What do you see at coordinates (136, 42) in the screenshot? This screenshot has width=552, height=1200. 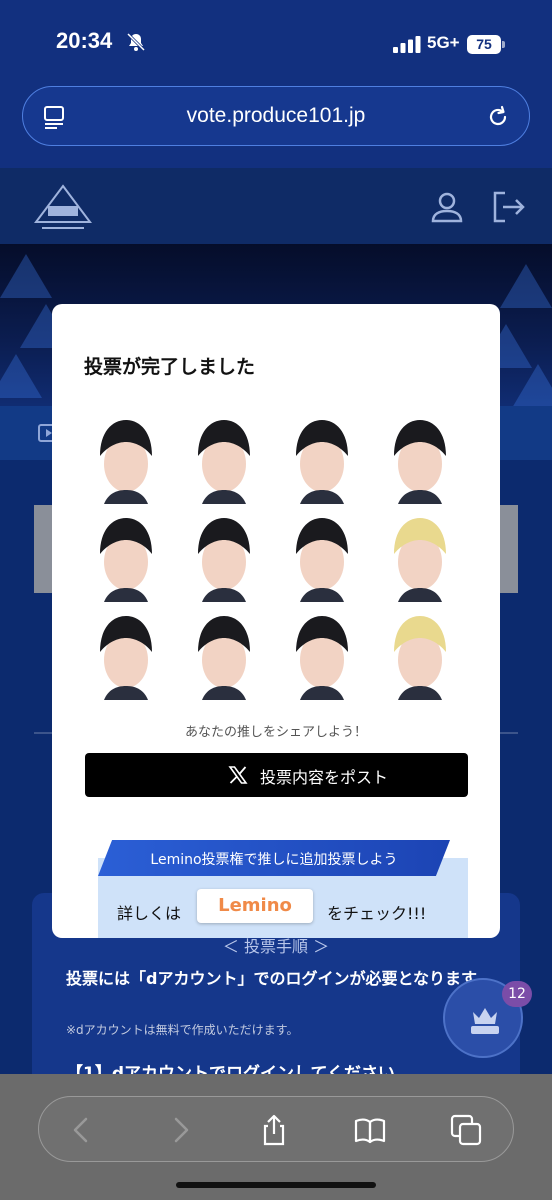 I see `bell-off-icon` at bounding box center [136, 42].